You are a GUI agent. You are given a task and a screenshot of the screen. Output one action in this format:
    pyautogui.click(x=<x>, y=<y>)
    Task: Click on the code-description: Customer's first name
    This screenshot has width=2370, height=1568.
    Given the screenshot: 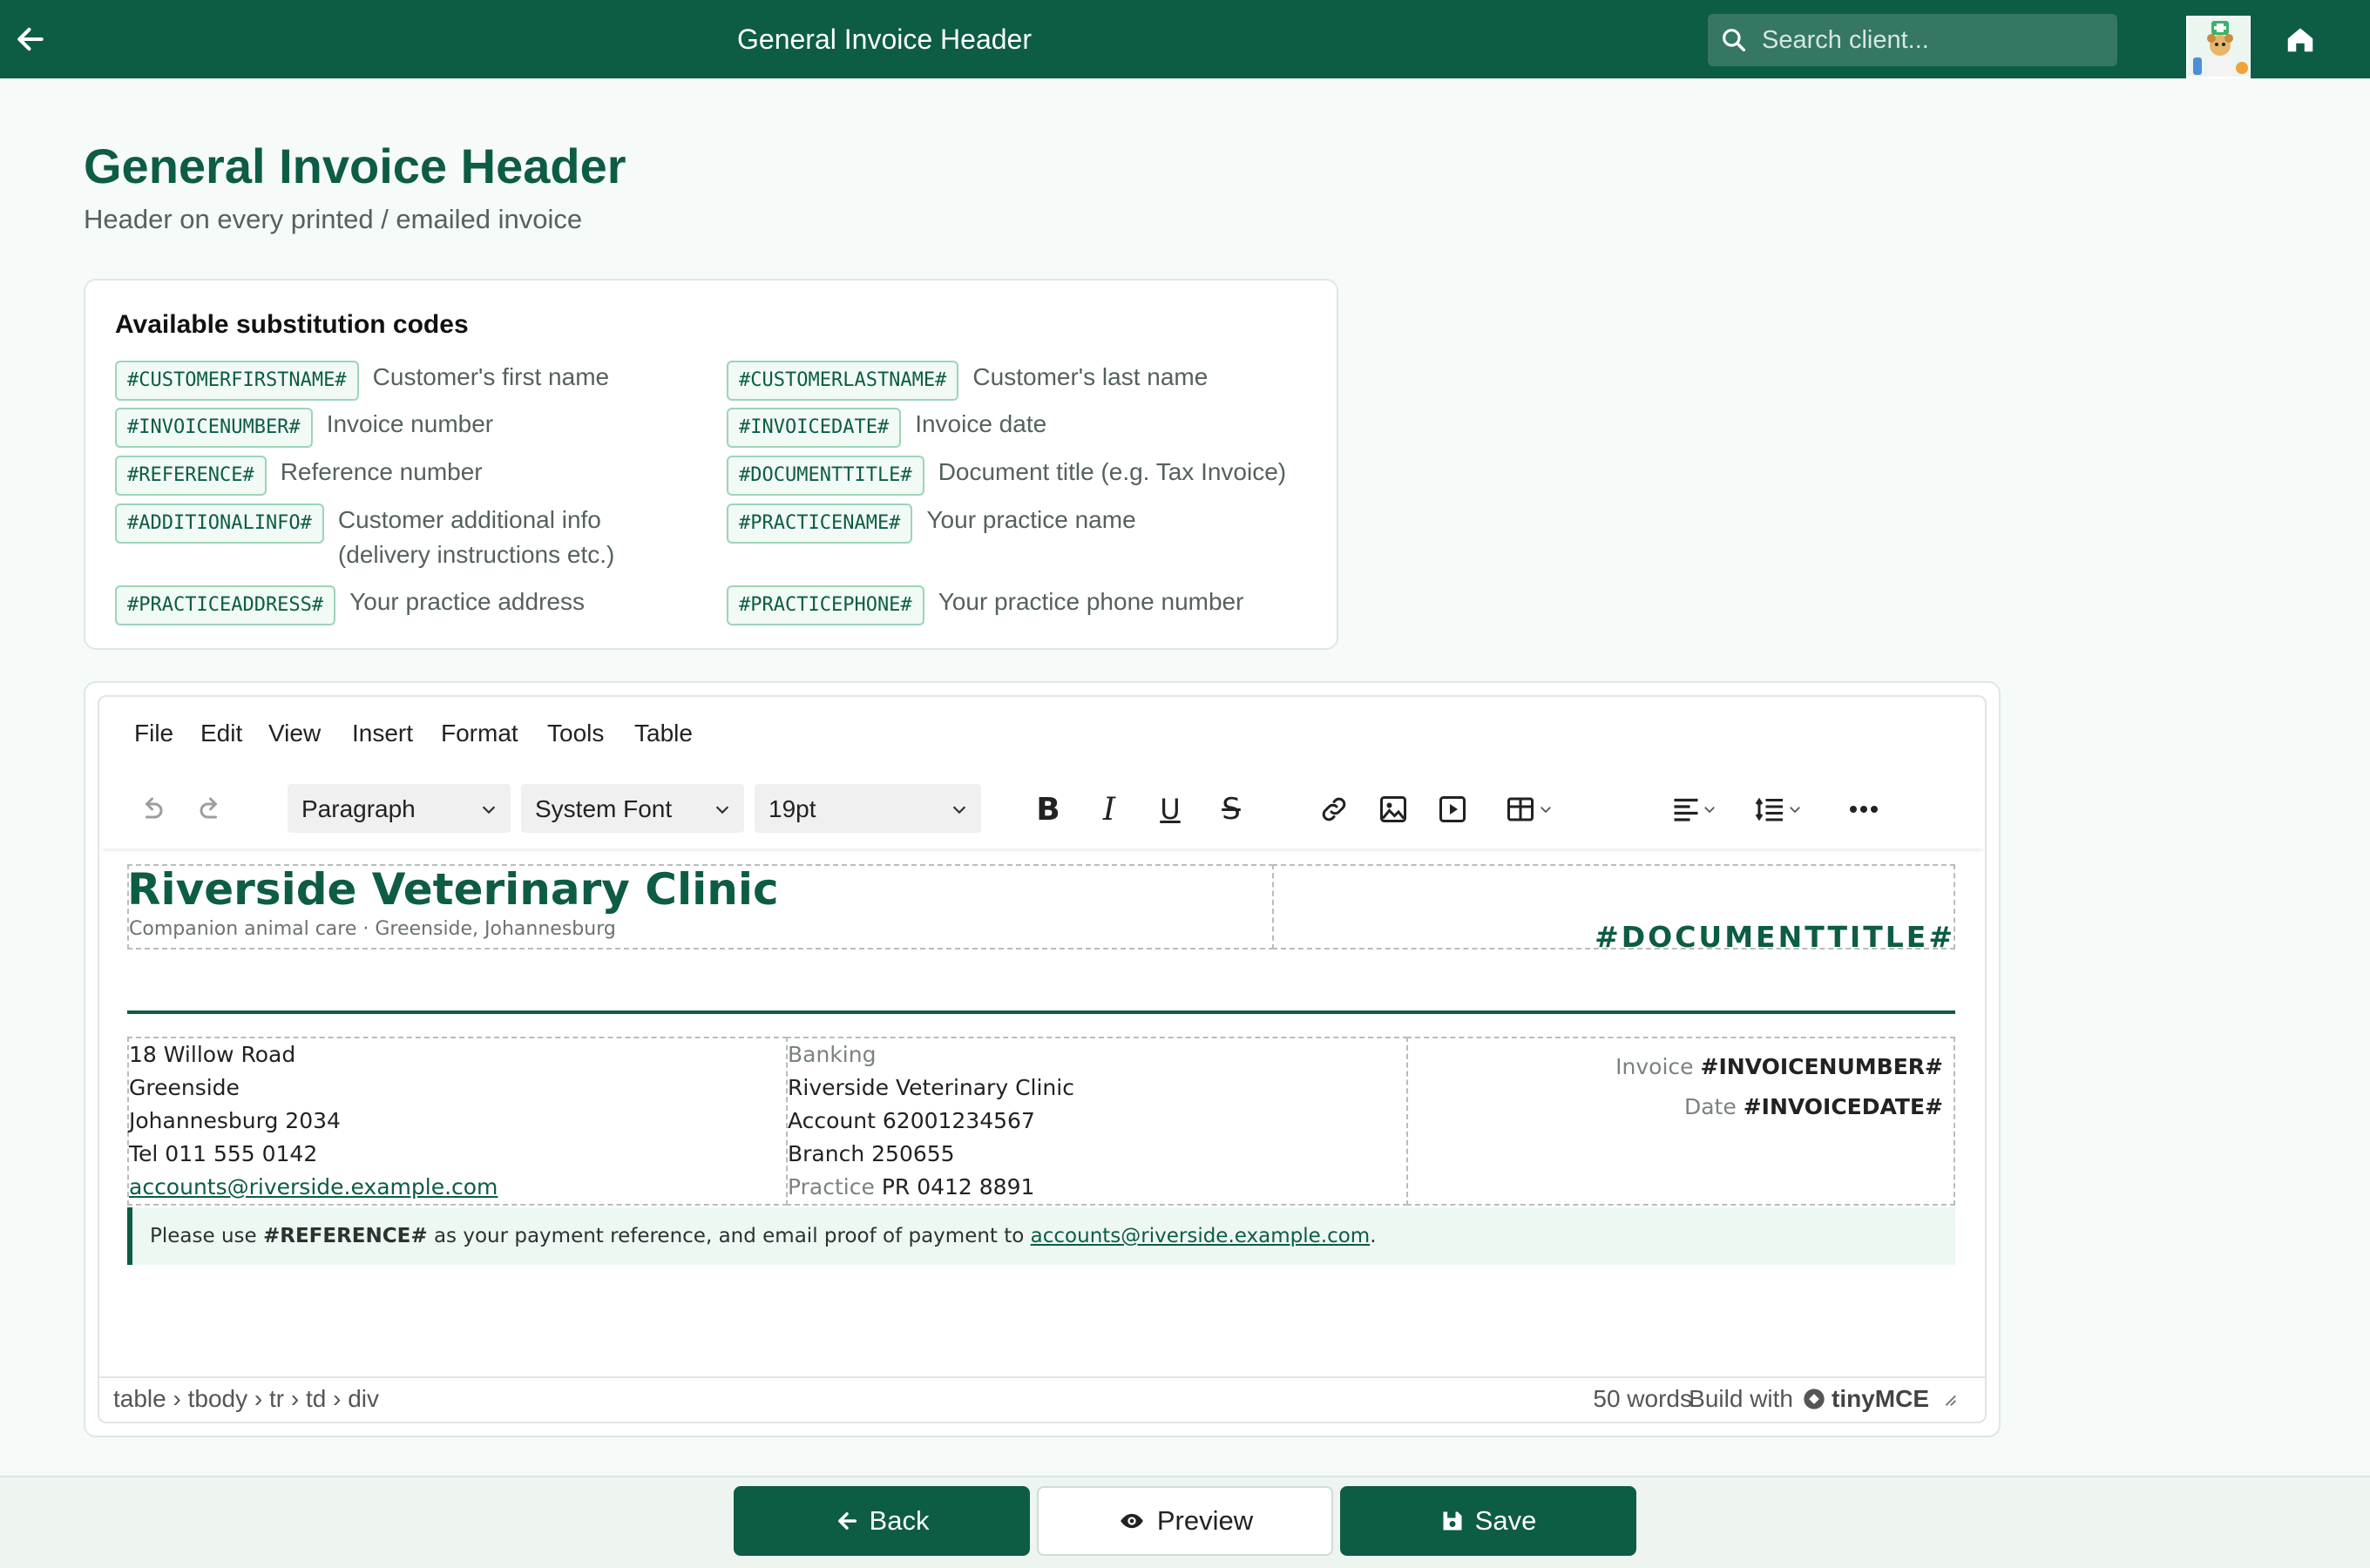 What is the action you would take?
    pyautogui.click(x=491, y=376)
    